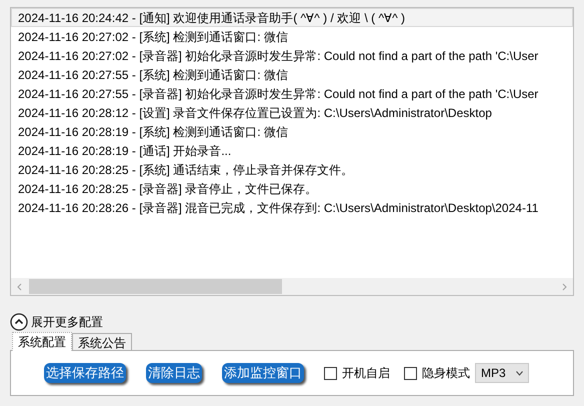  I want to click on log-row: 2024-11-16 20:28:25 - [系统] 通话结束，停止录音并保存文件。, so click(292, 169).